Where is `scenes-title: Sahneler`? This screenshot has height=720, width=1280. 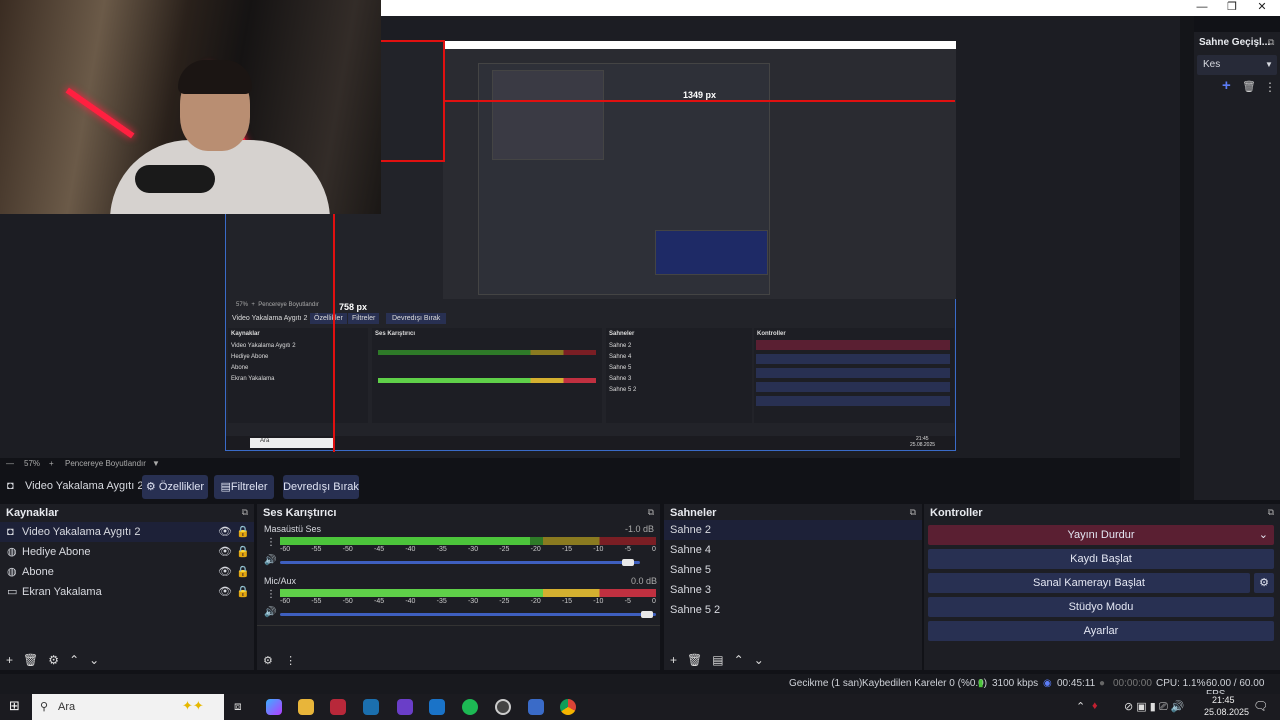
scenes-title: Sahneler is located at coordinates (693, 513).